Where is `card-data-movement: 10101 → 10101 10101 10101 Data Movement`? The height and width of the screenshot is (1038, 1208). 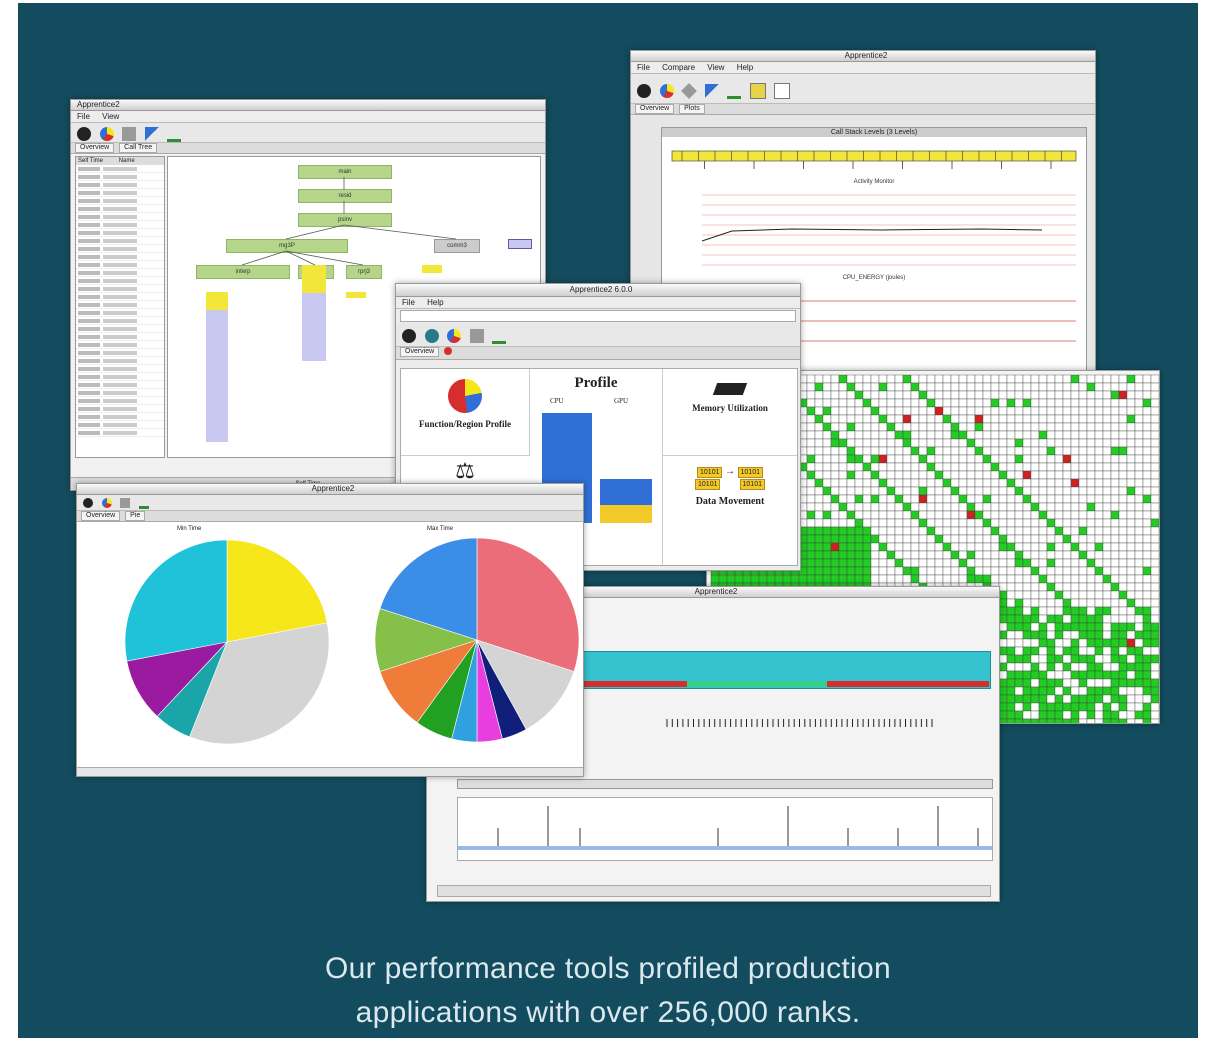 card-data-movement: 10101 → 10101 10101 10101 Data Movement is located at coordinates (730, 510).